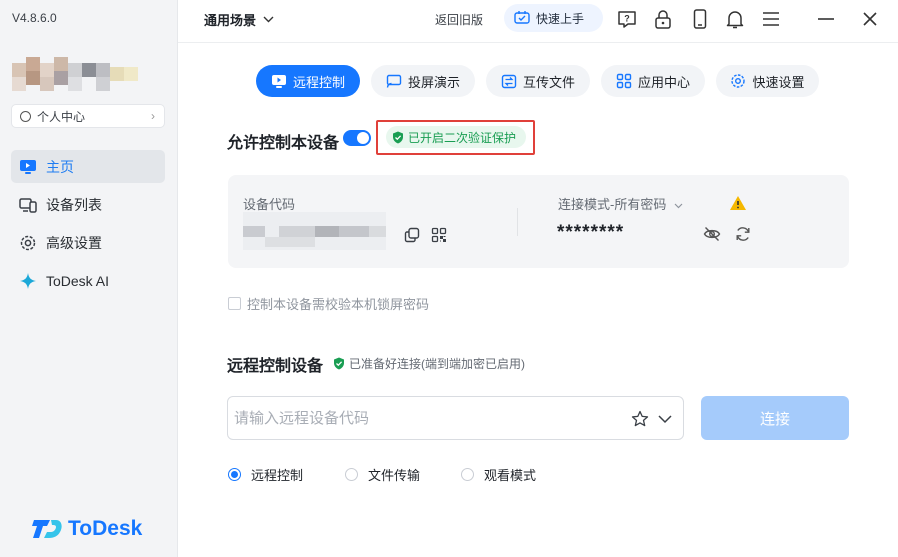 The width and height of the screenshot is (898, 557). Describe the element at coordinates (153, 116) in the screenshot. I see `chevron-right-icon: ›` at that location.